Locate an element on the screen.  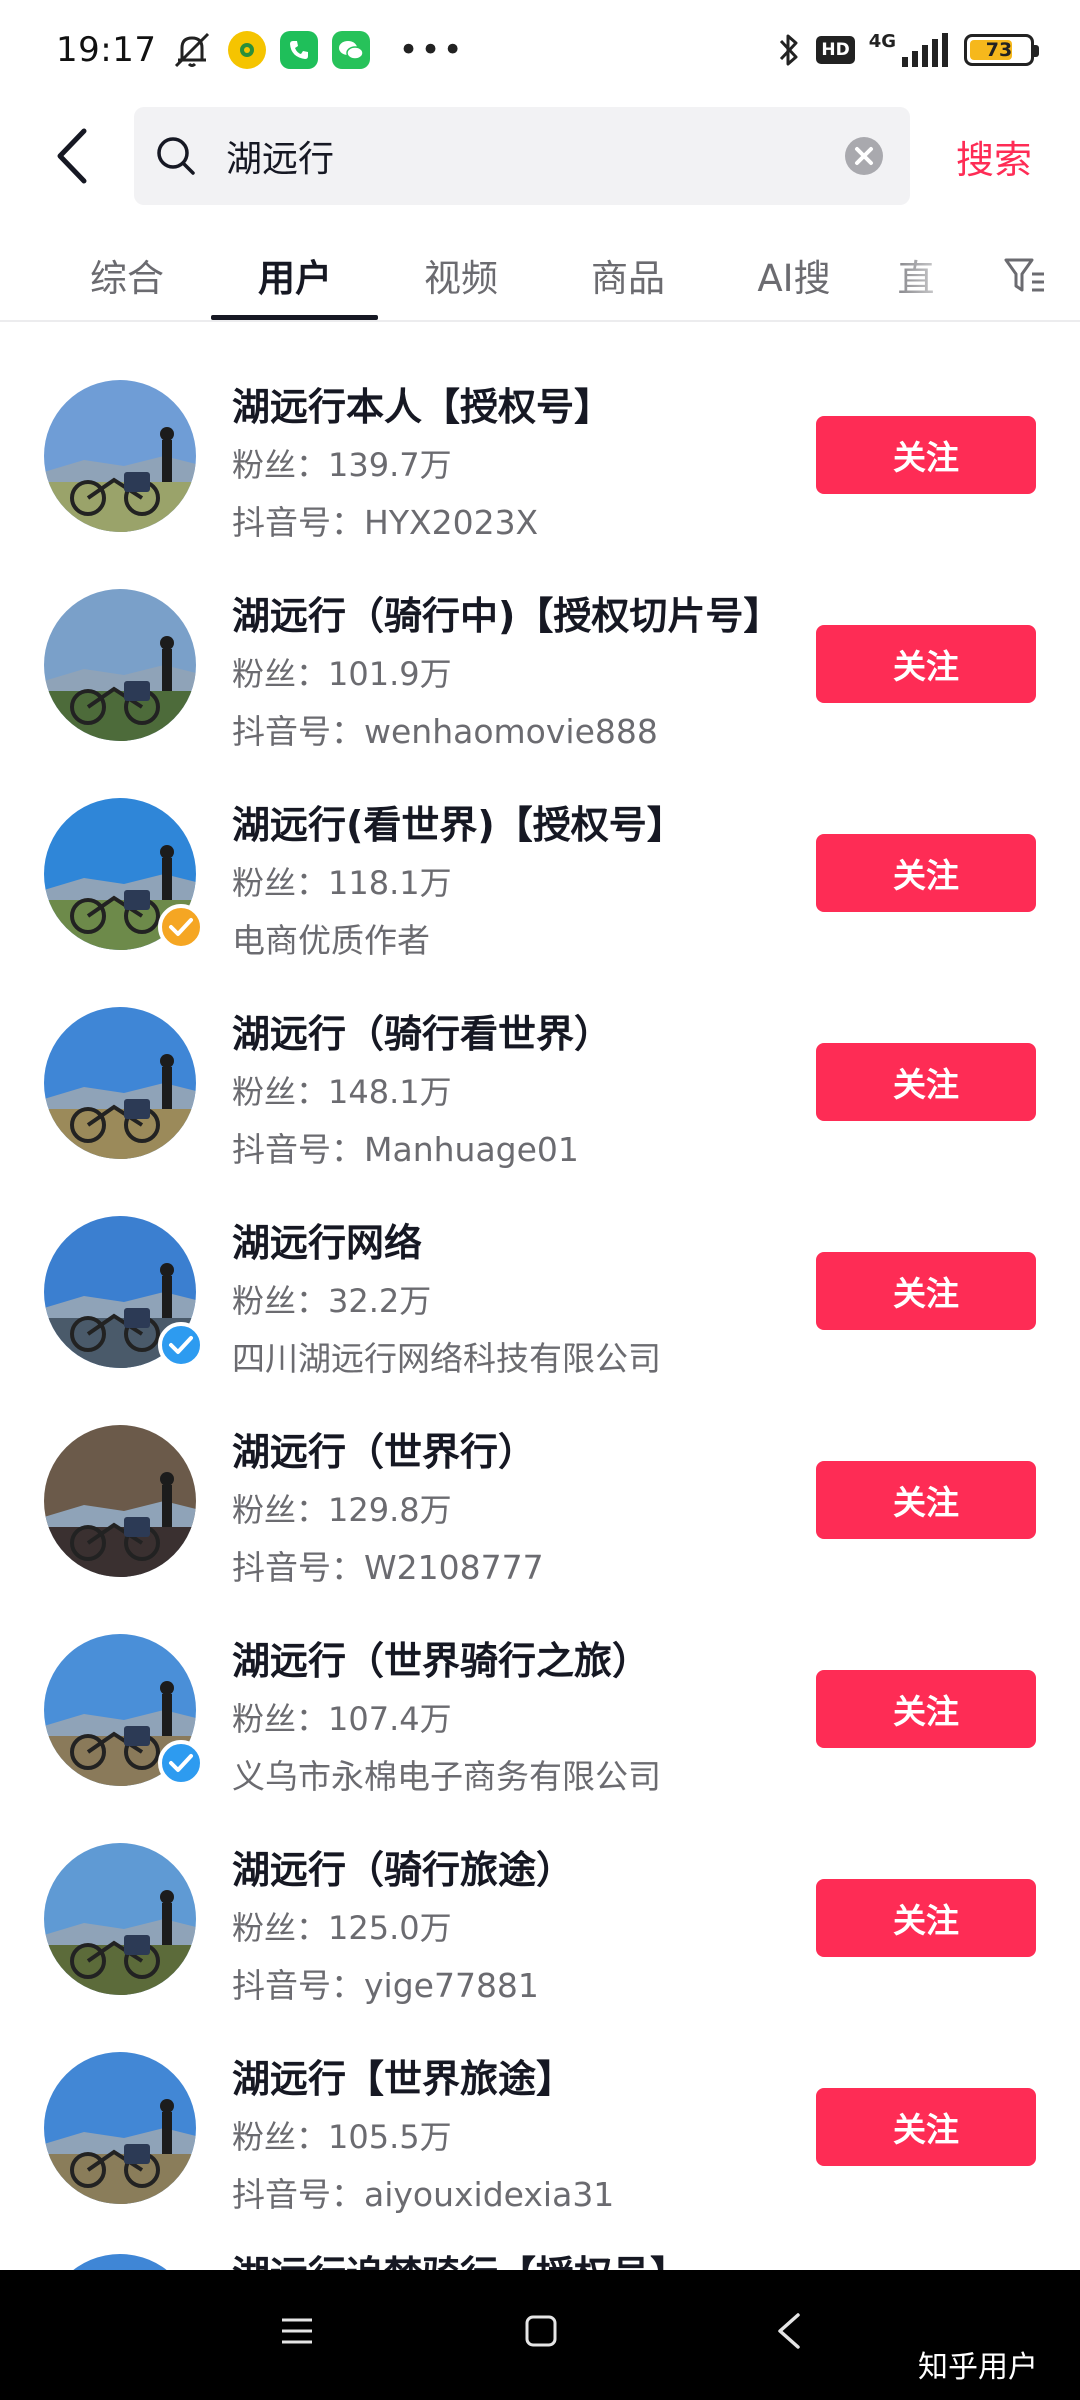
menu-icon is located at coordinates (297, 2331).